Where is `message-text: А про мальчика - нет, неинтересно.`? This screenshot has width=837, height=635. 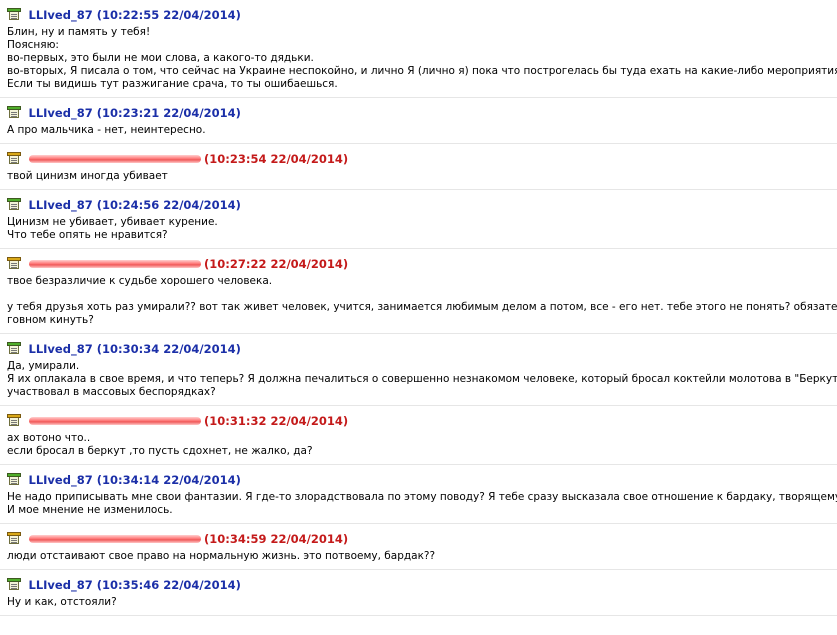
message-text: А про мальчика - нет, неинтересно. is located at coordinates (420, 130).